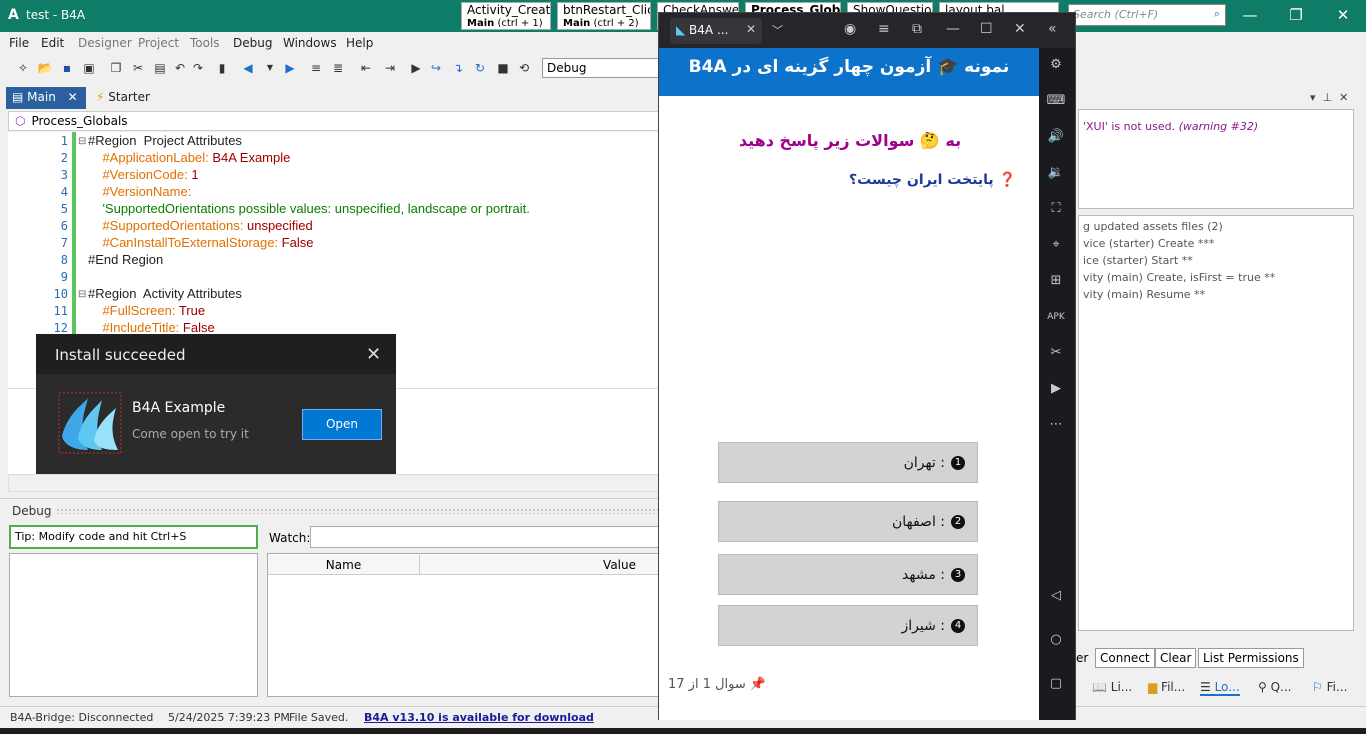  Describe the element at coordinates (1056, 640) in the screenshot. I see `home-nav-icon: ○` at that location.